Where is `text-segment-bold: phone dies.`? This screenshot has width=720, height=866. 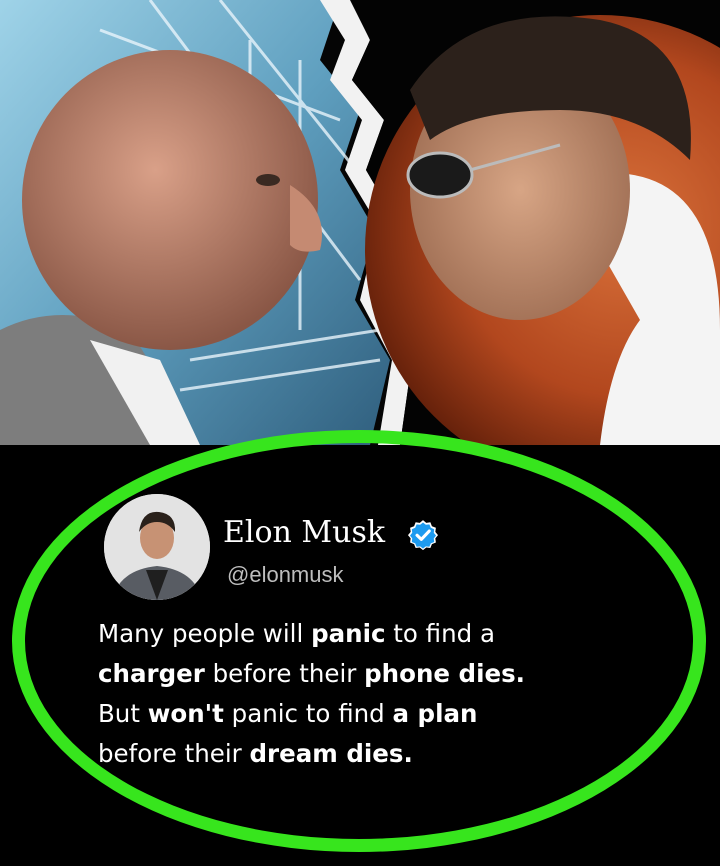
text-segment-bold: phone dies. is located at coordinates (444, 673).